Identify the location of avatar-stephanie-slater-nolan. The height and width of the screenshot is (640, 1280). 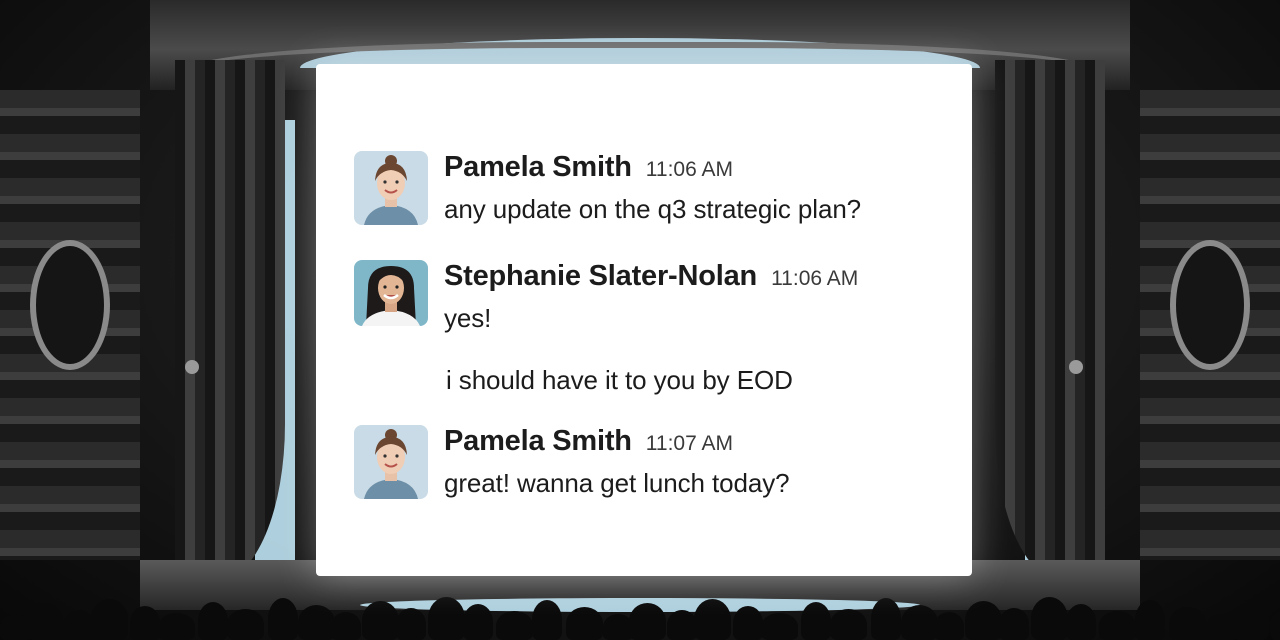
(391, 293).